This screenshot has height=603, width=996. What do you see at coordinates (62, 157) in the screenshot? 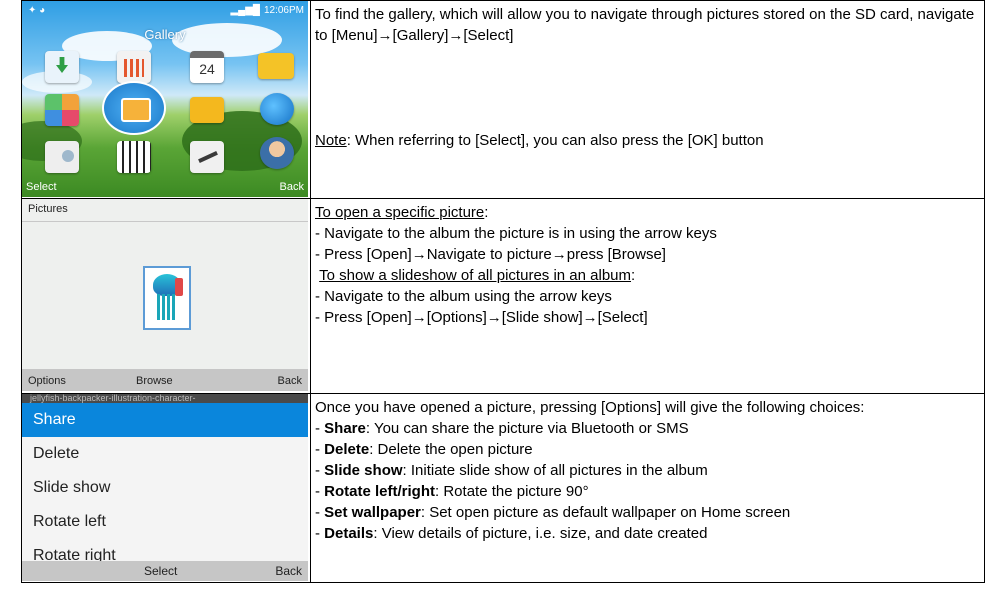
I see `radio-icon` at bounding box center [62, 157].